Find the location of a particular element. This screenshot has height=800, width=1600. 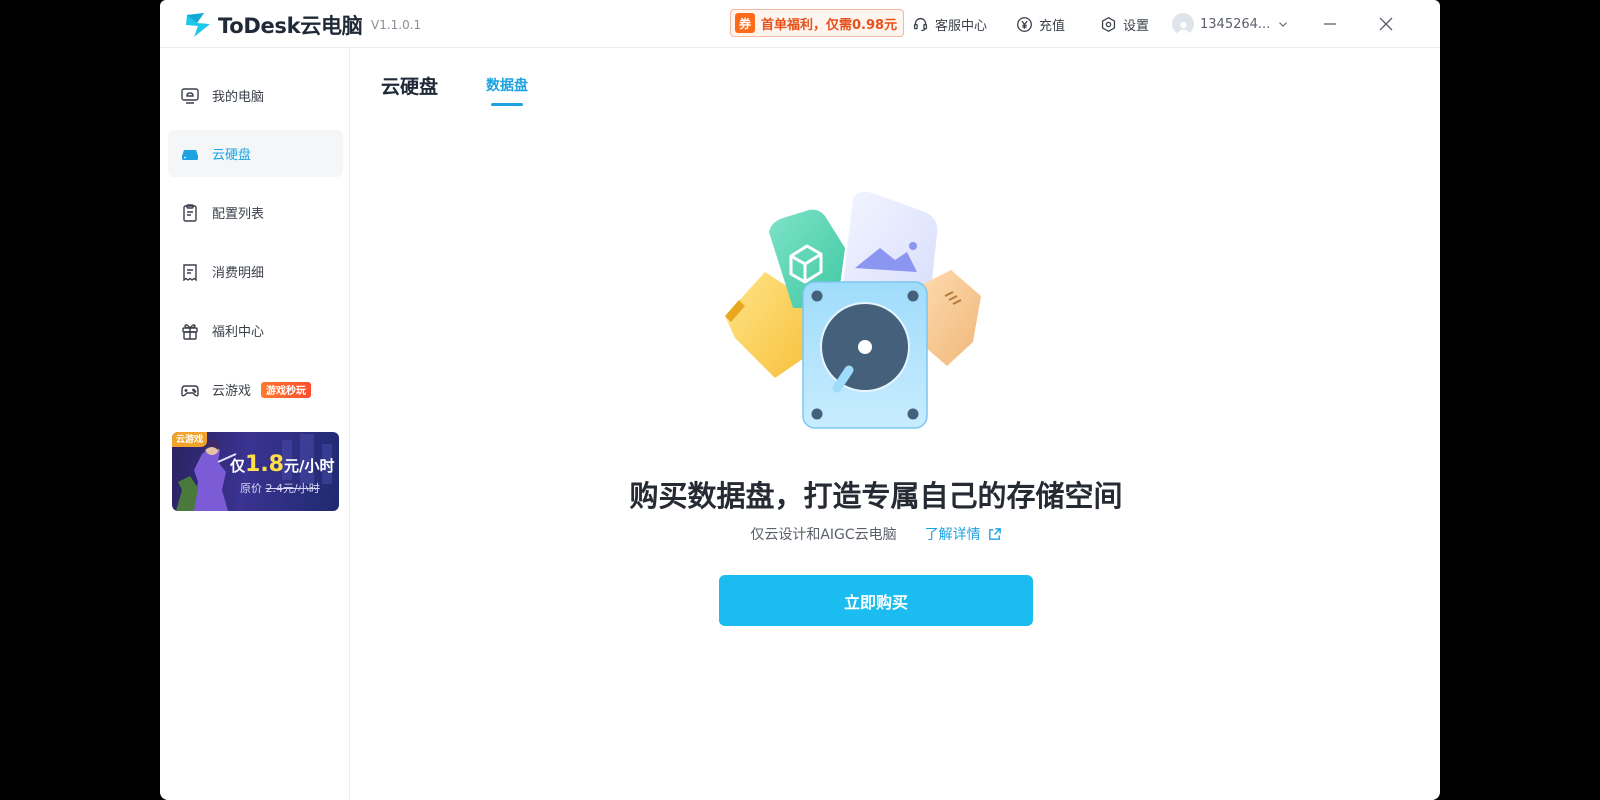

headline: 购买数据盘，打造专属自己的存储空间 is located at coordinates (876, 496).